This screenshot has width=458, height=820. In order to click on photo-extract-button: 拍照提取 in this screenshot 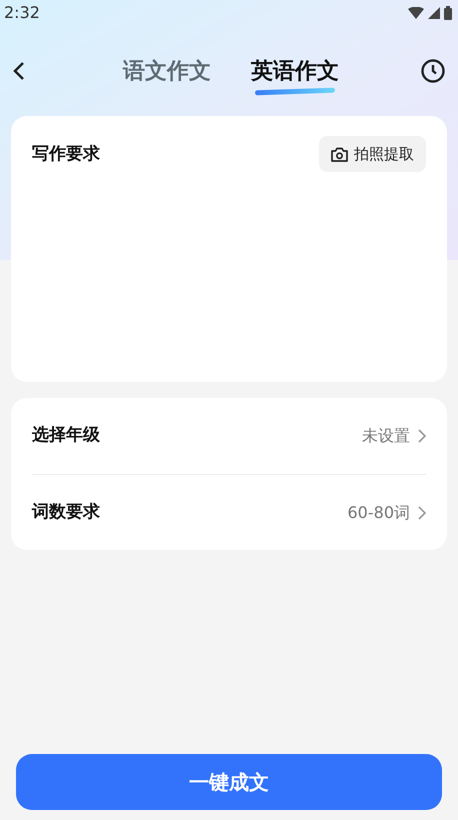, I will do `click(372, 154)`.